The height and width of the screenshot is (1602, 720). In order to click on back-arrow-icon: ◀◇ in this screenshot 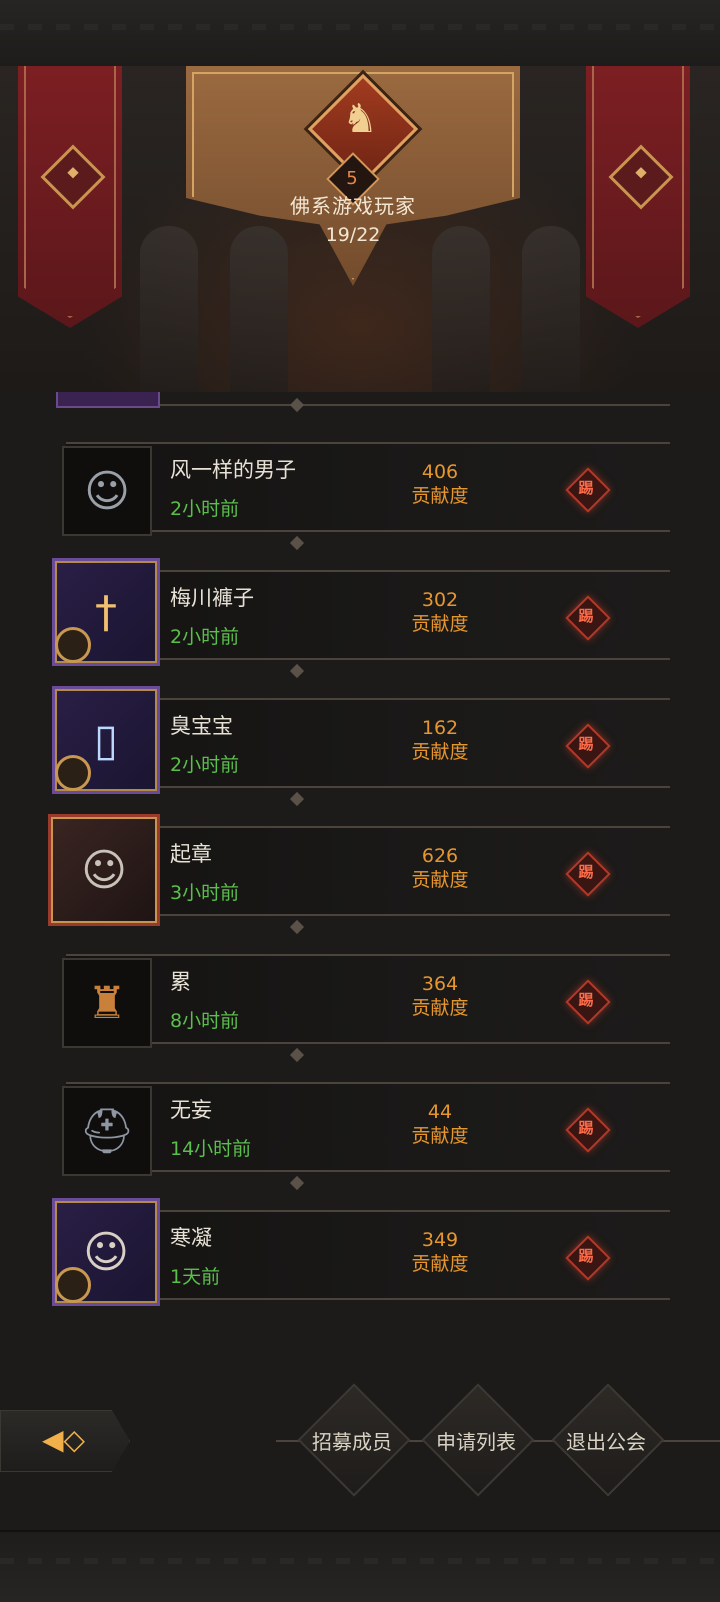, I will do `click(72, 1440)`.